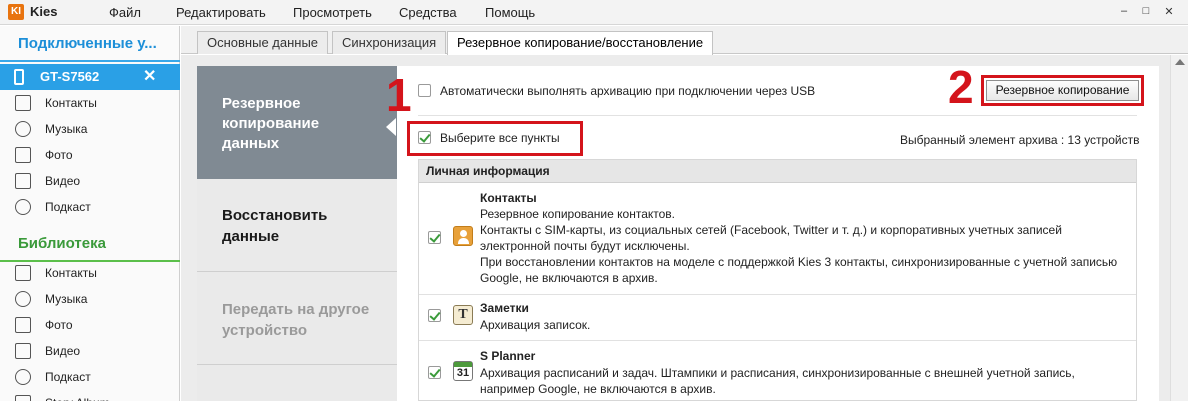  What do you see at coordinates (580, 43) in the screenshot?
I see `tab-backup-restore: Резервное копирование/восстановление` at bounding box center [580, 43].